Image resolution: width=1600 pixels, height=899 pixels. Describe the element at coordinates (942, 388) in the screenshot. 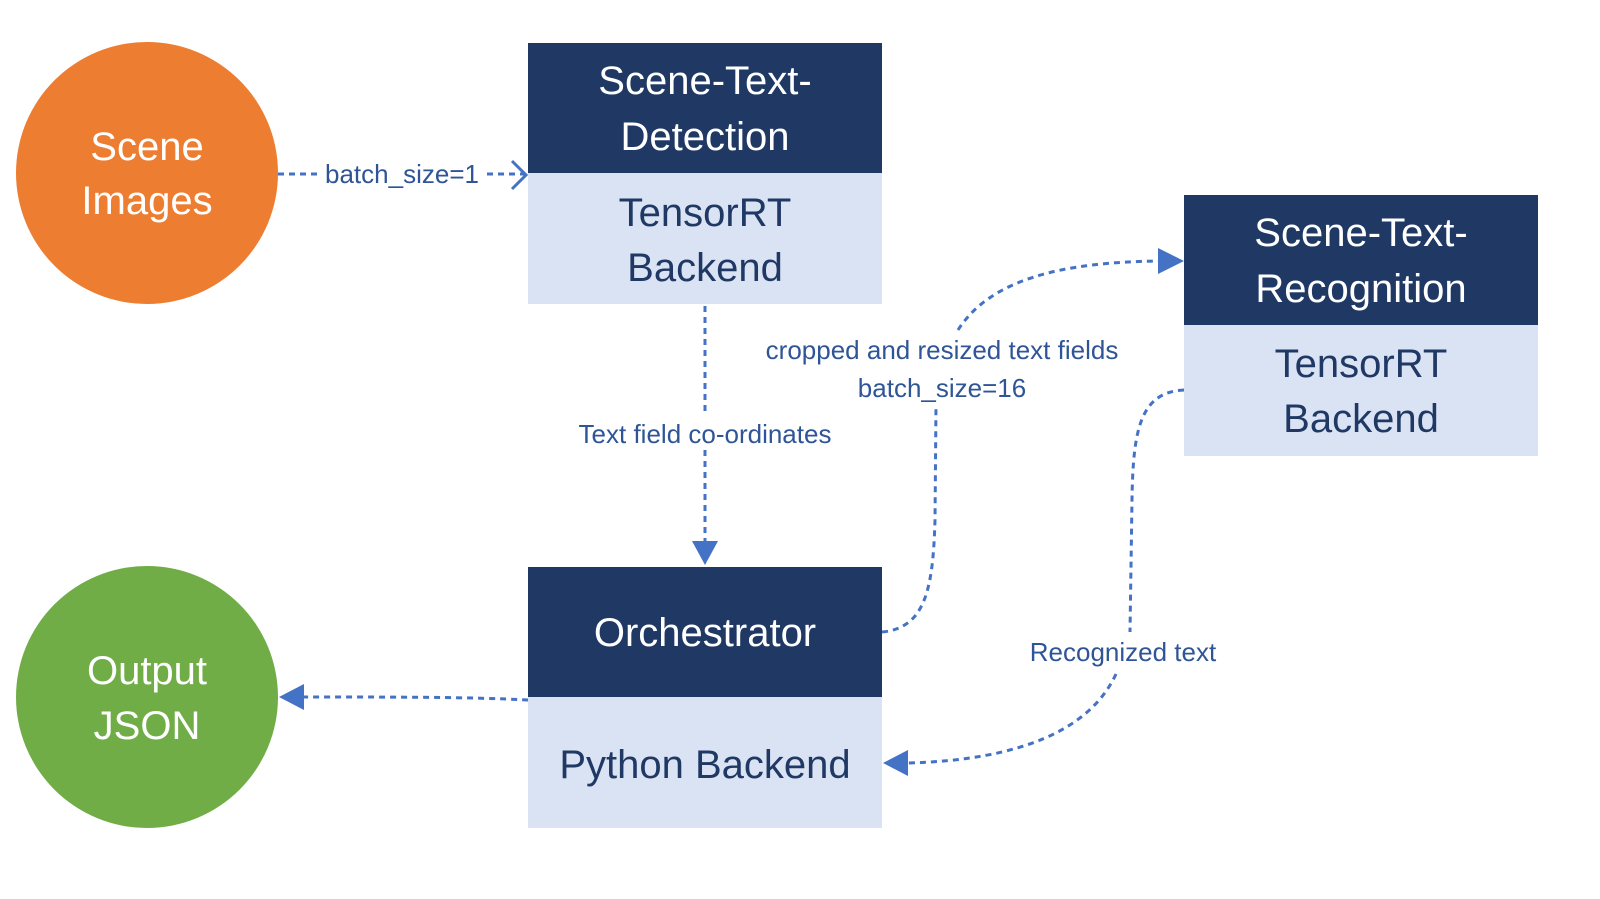

I see `edge-label-batch-16: batch_size=16` at that location.